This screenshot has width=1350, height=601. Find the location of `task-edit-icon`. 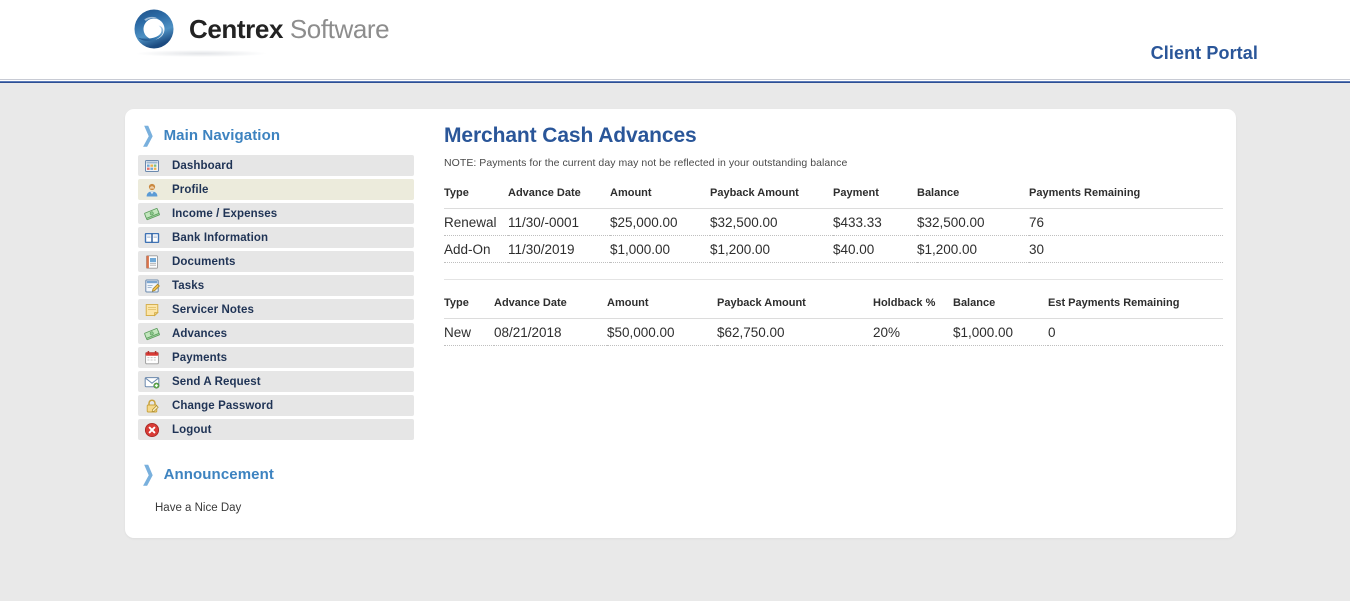

task-edit-icon is located at coordinates (152, 286).